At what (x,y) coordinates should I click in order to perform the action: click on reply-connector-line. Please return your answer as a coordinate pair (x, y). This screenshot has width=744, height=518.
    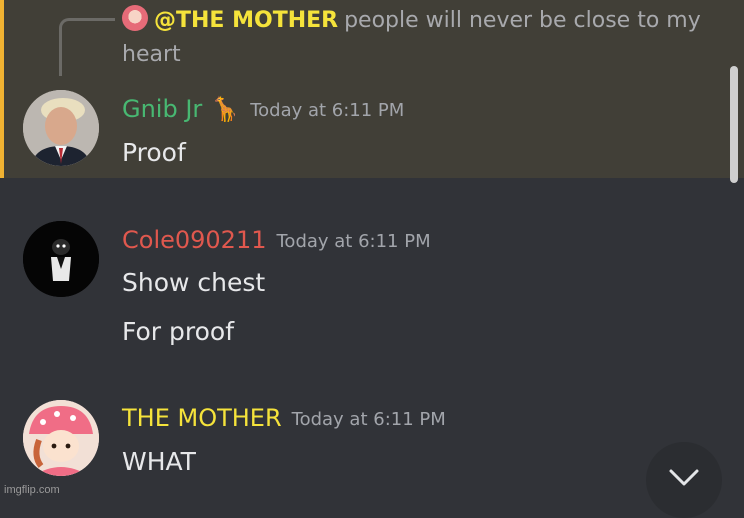
    Looking at the image, I should click on (87, 47).